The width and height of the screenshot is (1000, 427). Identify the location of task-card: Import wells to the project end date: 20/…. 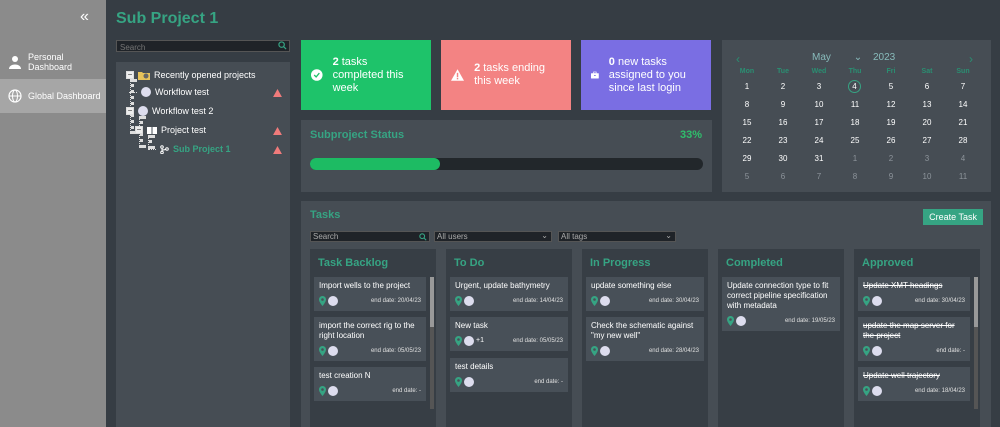
(370, 294).